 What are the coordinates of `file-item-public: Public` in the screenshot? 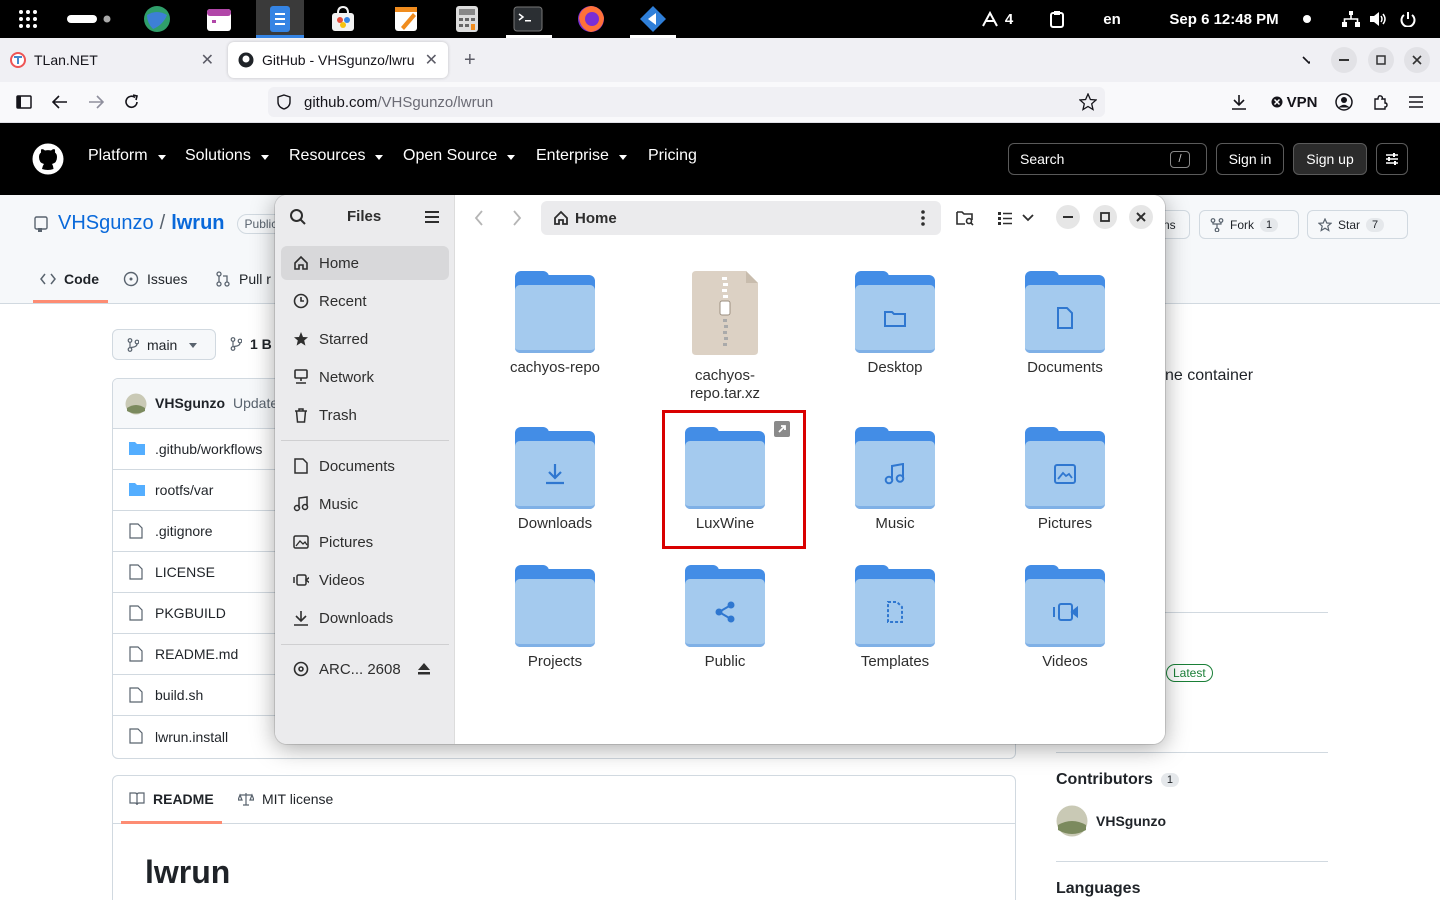 It's located at (725, 635).